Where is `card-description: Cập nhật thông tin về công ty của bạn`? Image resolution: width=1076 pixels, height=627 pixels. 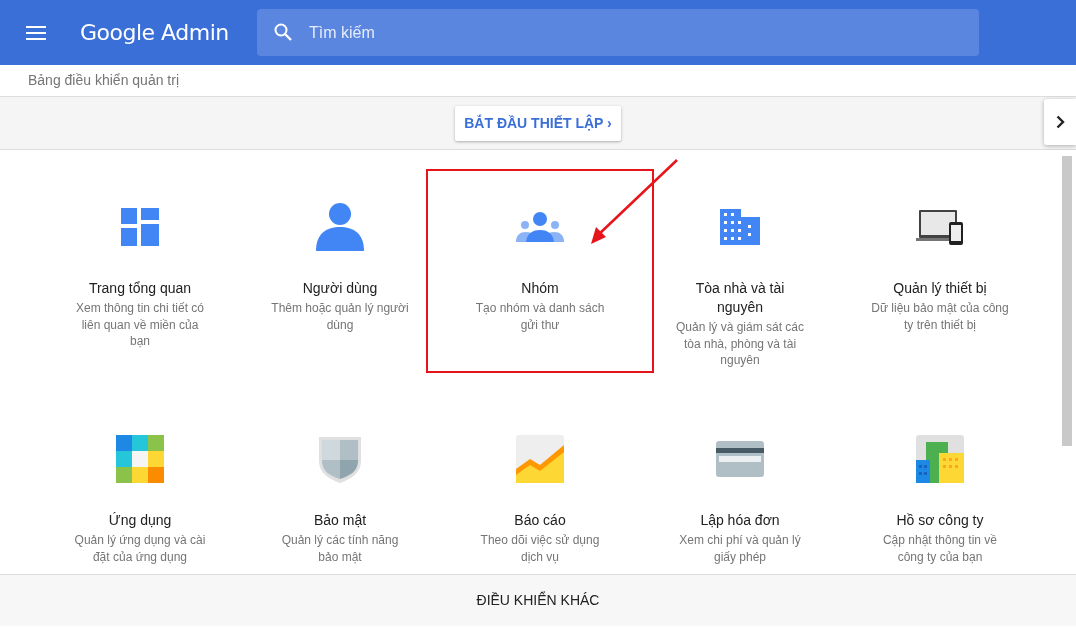 card-description: Cập nhật thông tin về công ty của bạn is located at coordinates (940, 548).